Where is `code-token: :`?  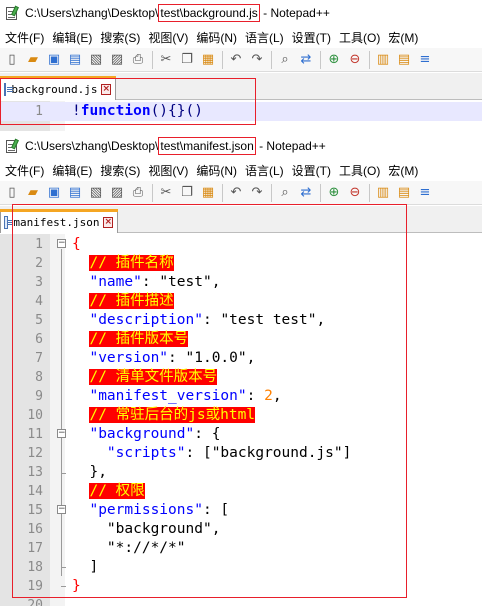
code-token: : is located at coordinates (211, 320).